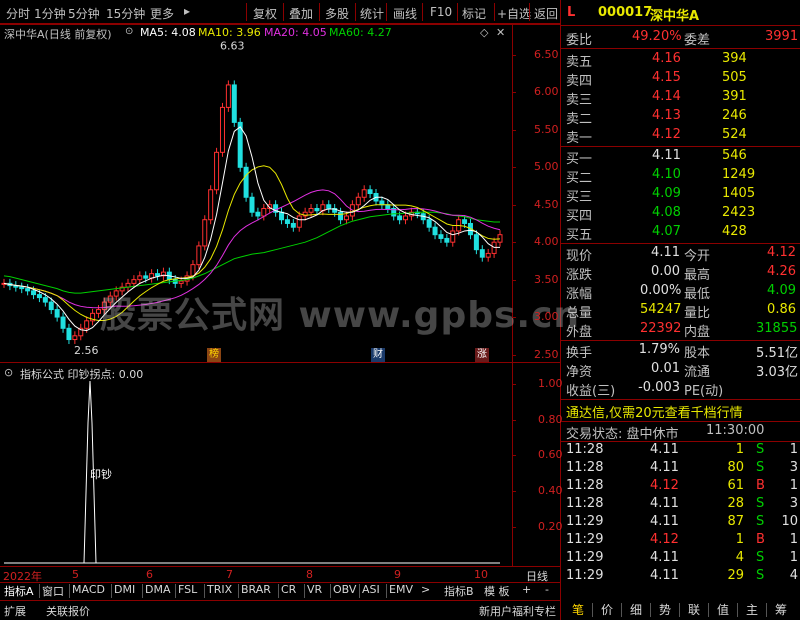  Describe the element at coordinates (314, 591) in the screenshot. I see `indicator-tab: VR` at that location.